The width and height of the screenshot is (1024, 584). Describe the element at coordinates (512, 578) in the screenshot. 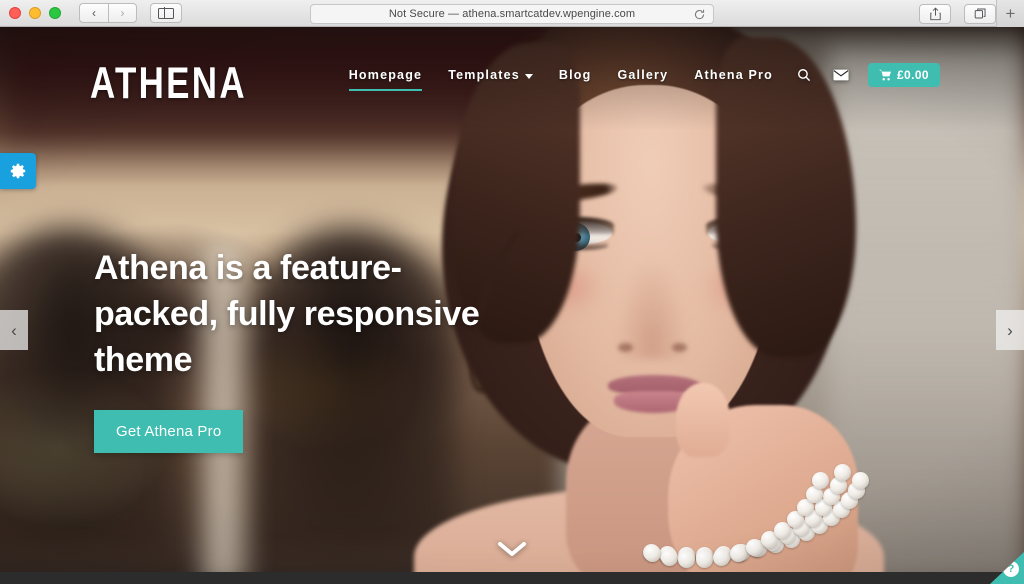

I see `page-content-edge` at that location.